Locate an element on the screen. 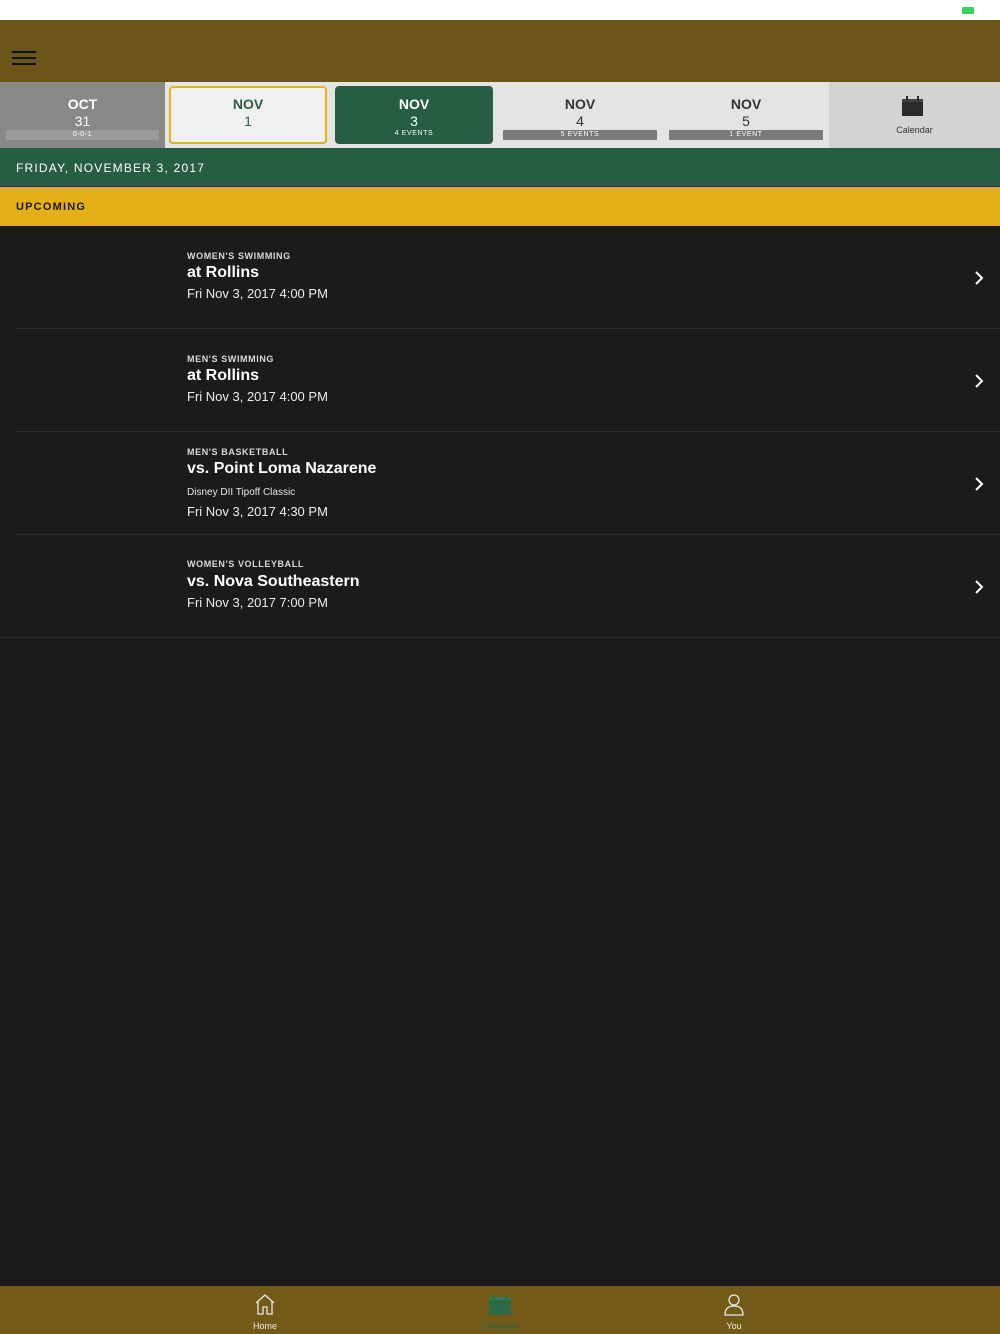 The height and width of the screenshot is (1334, 1000). top-navigation-bar is located at coordinates (500, 51).